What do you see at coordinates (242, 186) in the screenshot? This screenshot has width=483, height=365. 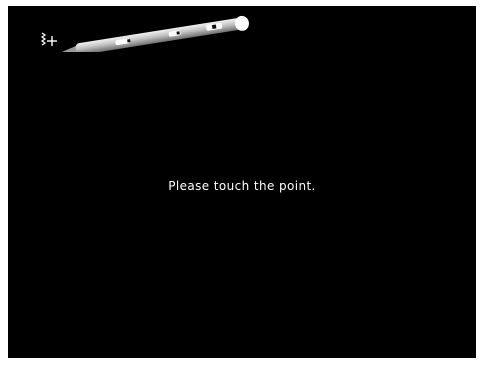 I see `calibration-instruction: Please touch the point.` at bounding box center [242, 186].